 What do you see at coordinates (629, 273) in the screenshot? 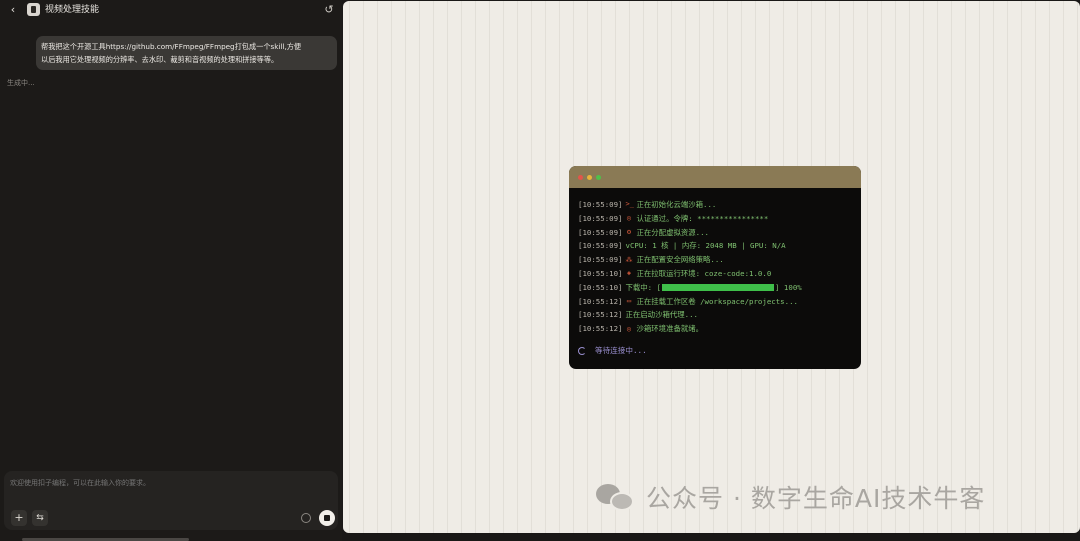
I see `log-status-icon: ◈` at bounding box center [629, 273].